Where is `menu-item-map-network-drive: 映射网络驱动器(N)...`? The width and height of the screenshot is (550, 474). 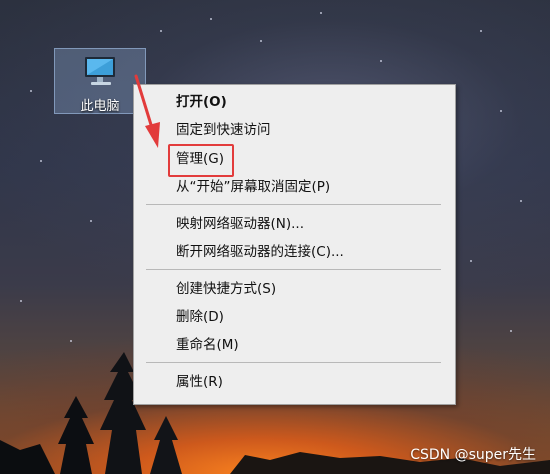 menu-item-map-network-drive: 映射网络驱动器(N)... is located at coordinates (240, 224).